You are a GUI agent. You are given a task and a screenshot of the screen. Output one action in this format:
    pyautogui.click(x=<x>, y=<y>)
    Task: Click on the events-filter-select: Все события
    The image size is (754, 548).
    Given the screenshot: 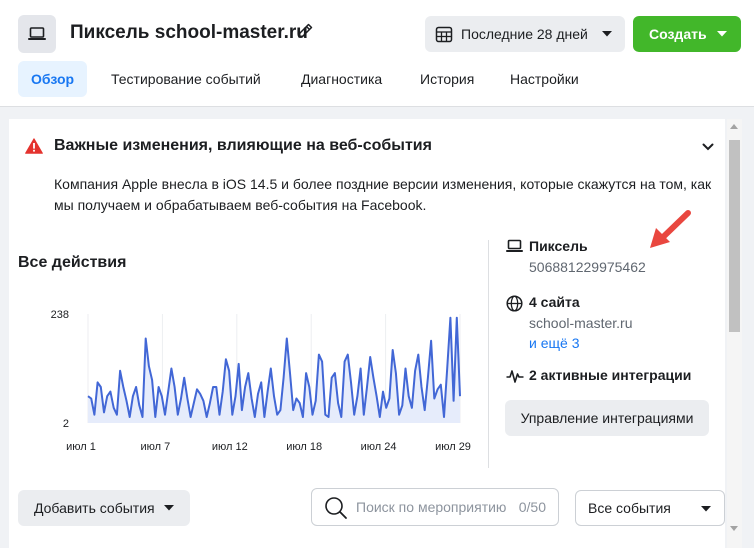 What is the action you would take?
    pyautogui.click(x=650, y=508)
    